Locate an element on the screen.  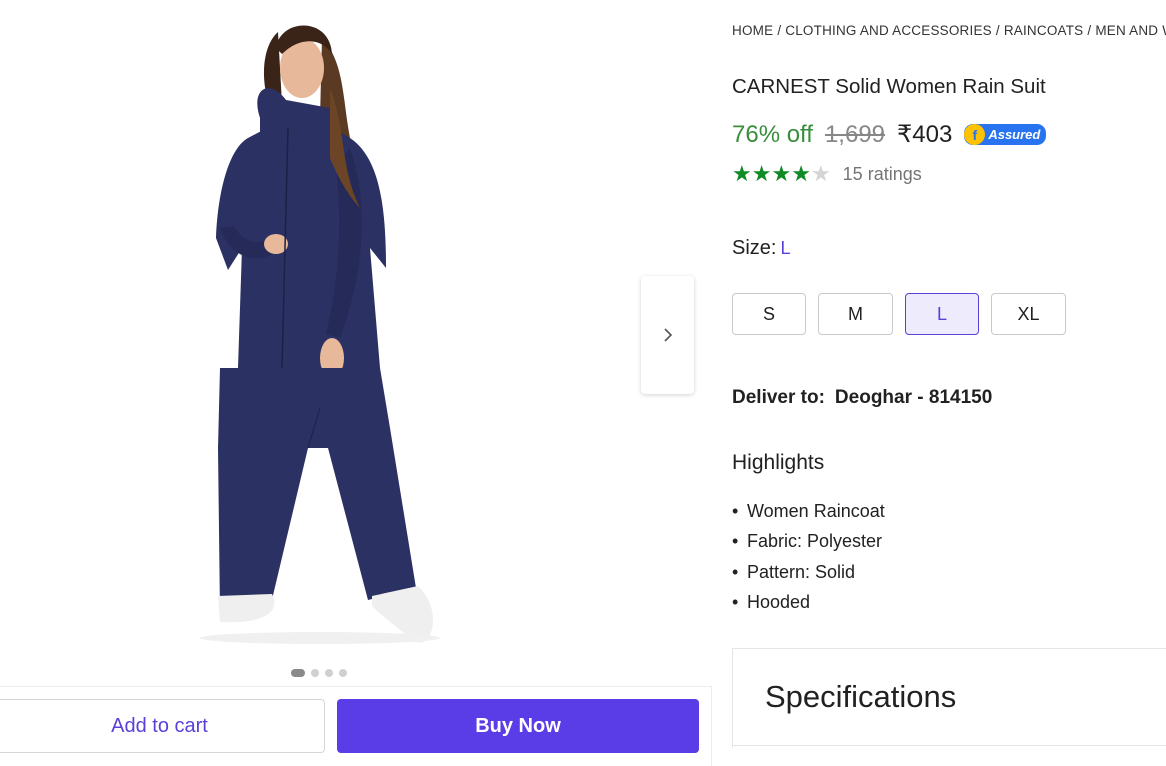
chevron-right-icon is located at coordinates (667, 335).